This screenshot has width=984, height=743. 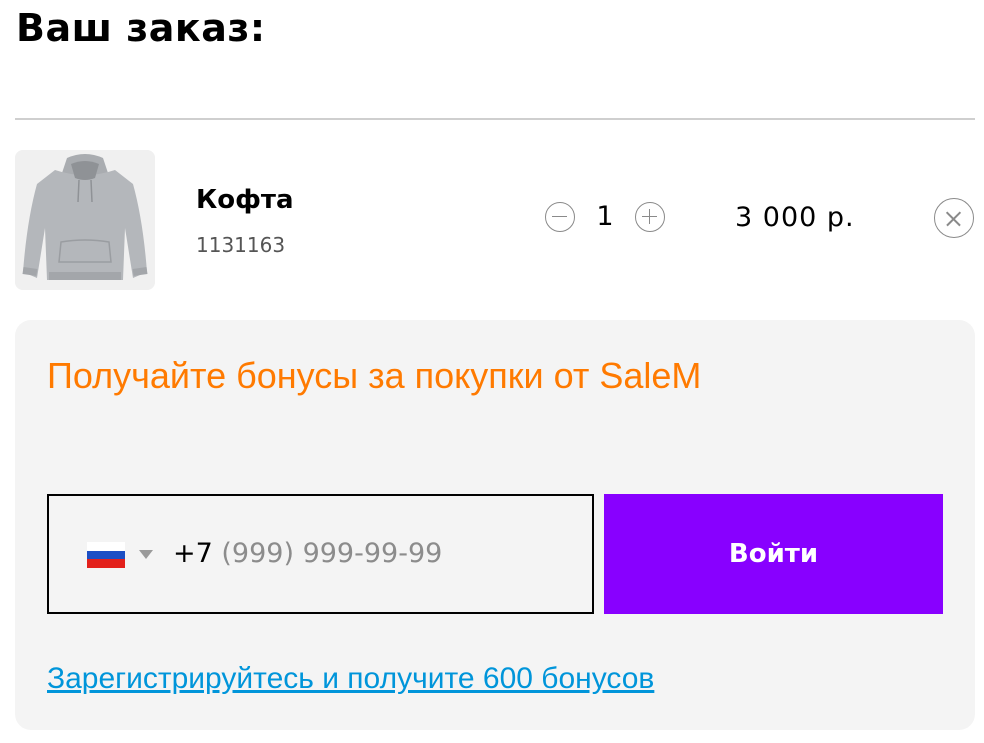 What do you see at coordinates (495, 119) in the screenshot?
I see `divider` at bounding box center [495, 119].